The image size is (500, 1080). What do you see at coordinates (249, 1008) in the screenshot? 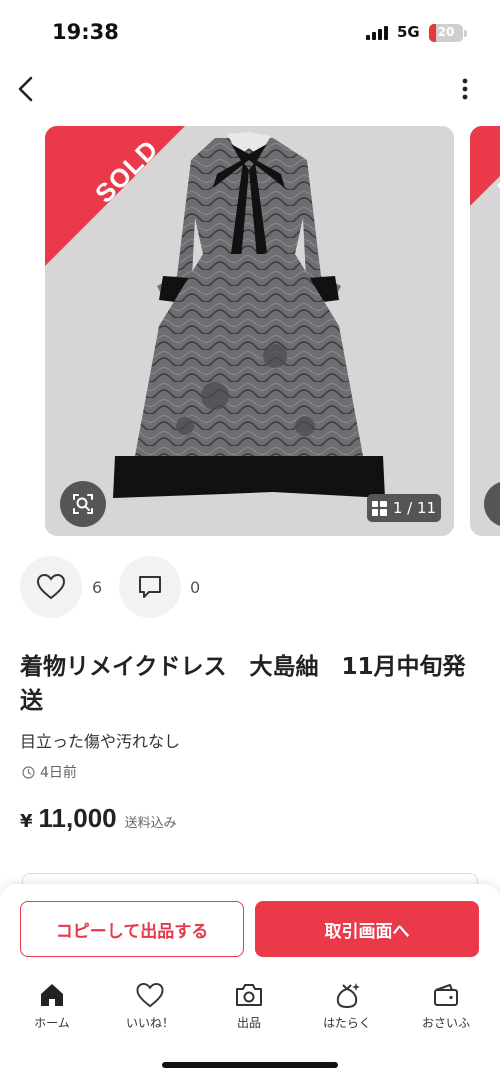
I see `tab-sell: 出品` at bounding box center [249, 1008].